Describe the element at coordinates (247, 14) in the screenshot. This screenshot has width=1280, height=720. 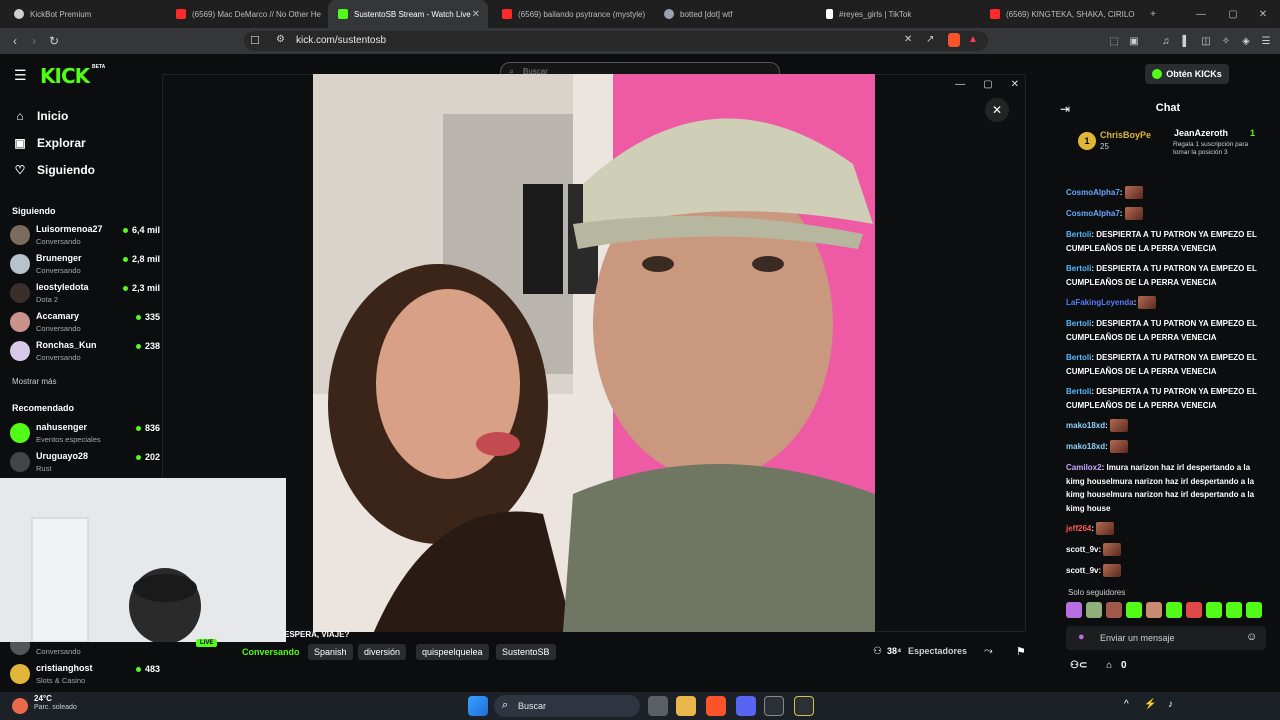
I see `browser-tab: (6569) Mac DeMarco // No Other He` at that location.